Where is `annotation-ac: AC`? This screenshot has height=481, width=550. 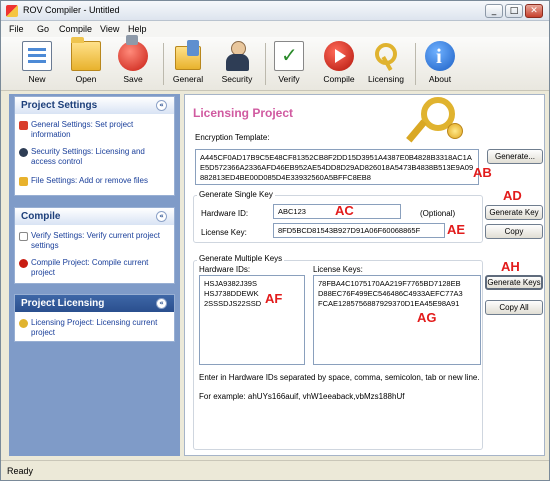
annotation-ac: AC is located at coordinates (344, 210).